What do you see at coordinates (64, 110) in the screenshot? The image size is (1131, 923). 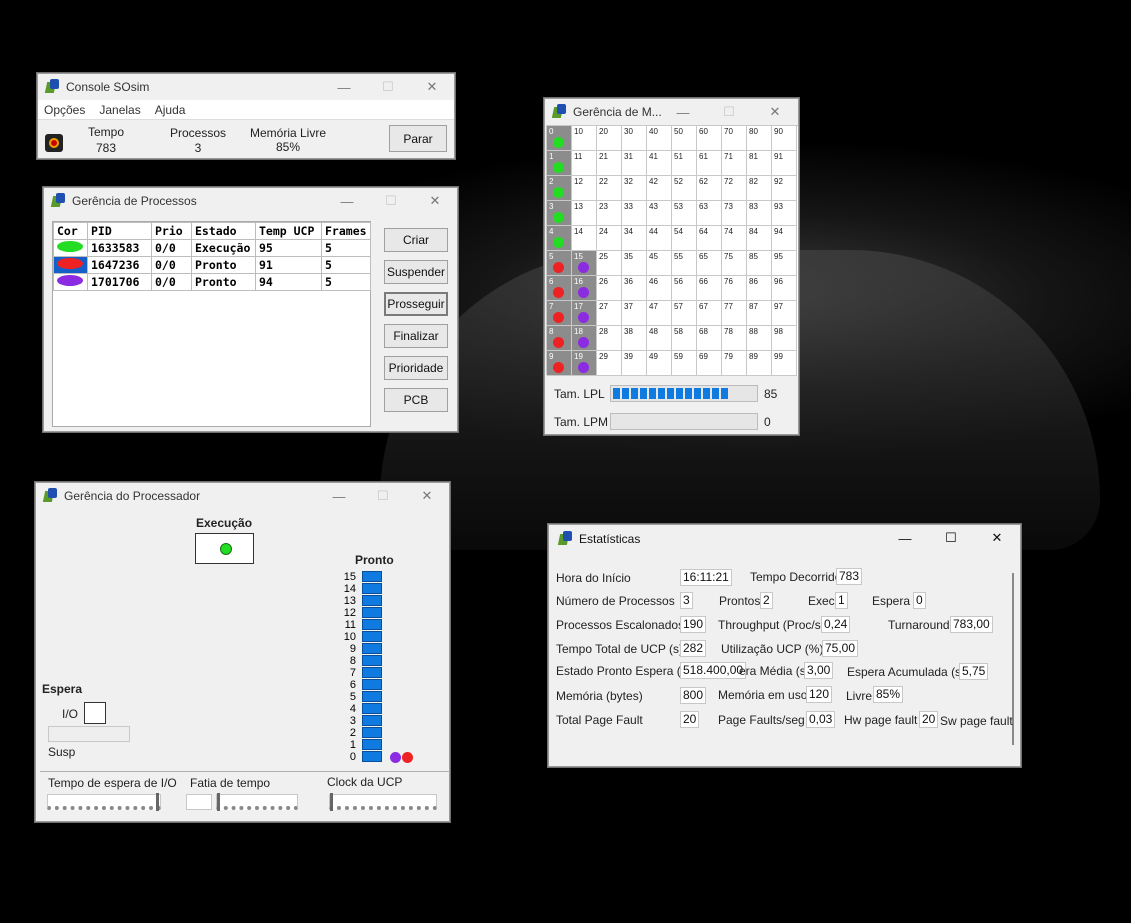 I see `menu-opcoes: Opções` at bounding box center [64, 110].